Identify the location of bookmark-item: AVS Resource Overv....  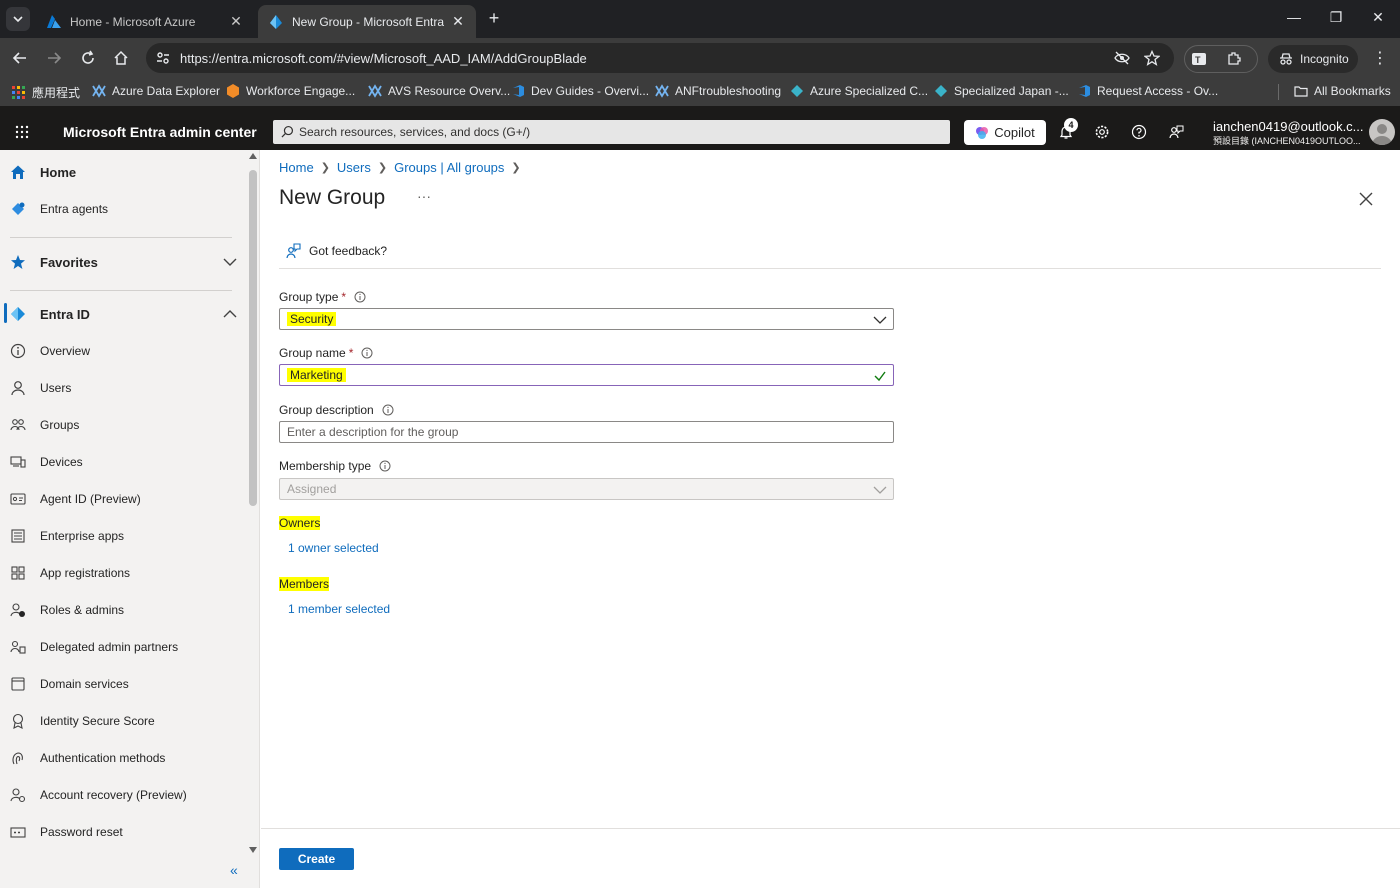
(439, 91).